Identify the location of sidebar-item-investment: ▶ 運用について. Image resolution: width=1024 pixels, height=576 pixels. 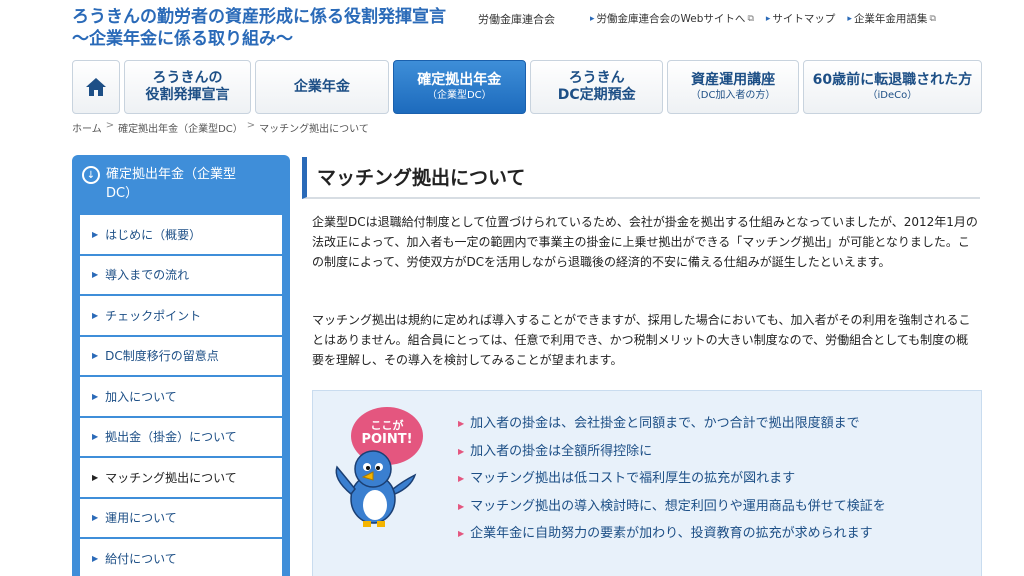
(181, 517).